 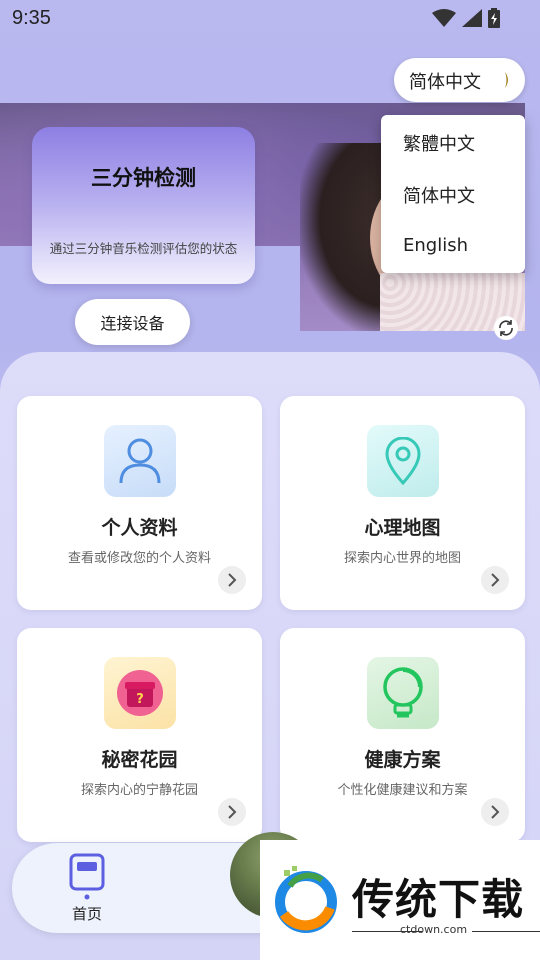 I want to click on nav-home-tab: 首页, so click(x=87, y=889).